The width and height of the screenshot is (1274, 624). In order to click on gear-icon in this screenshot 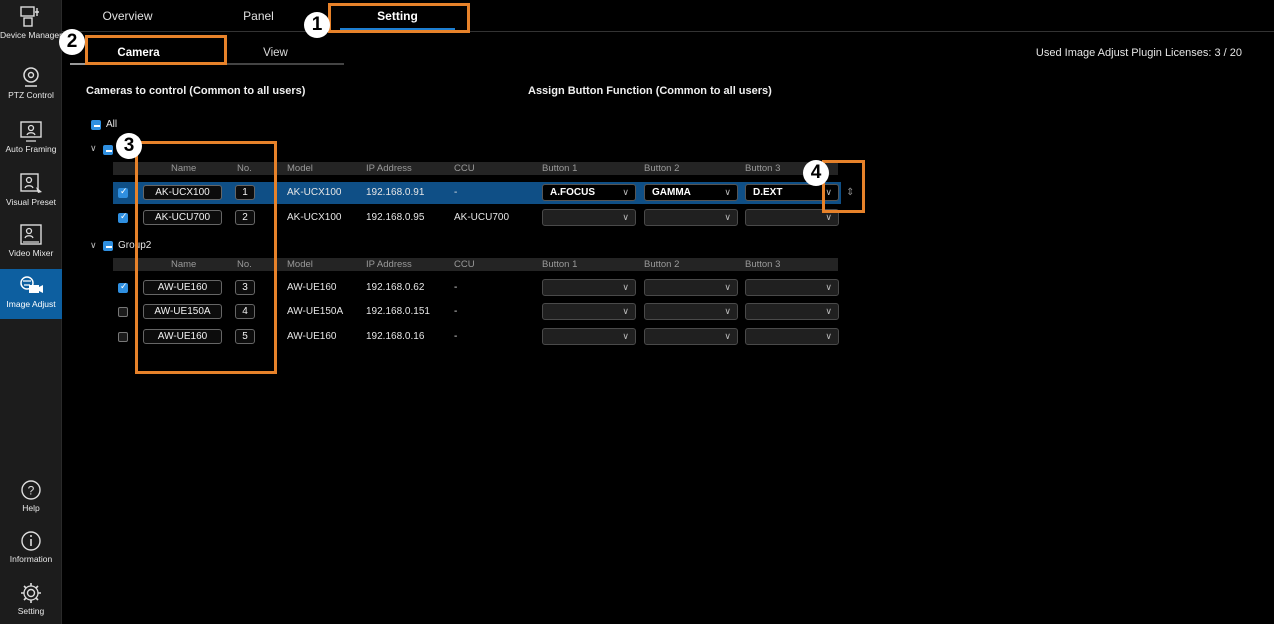, I will do `click(31, 593)`.